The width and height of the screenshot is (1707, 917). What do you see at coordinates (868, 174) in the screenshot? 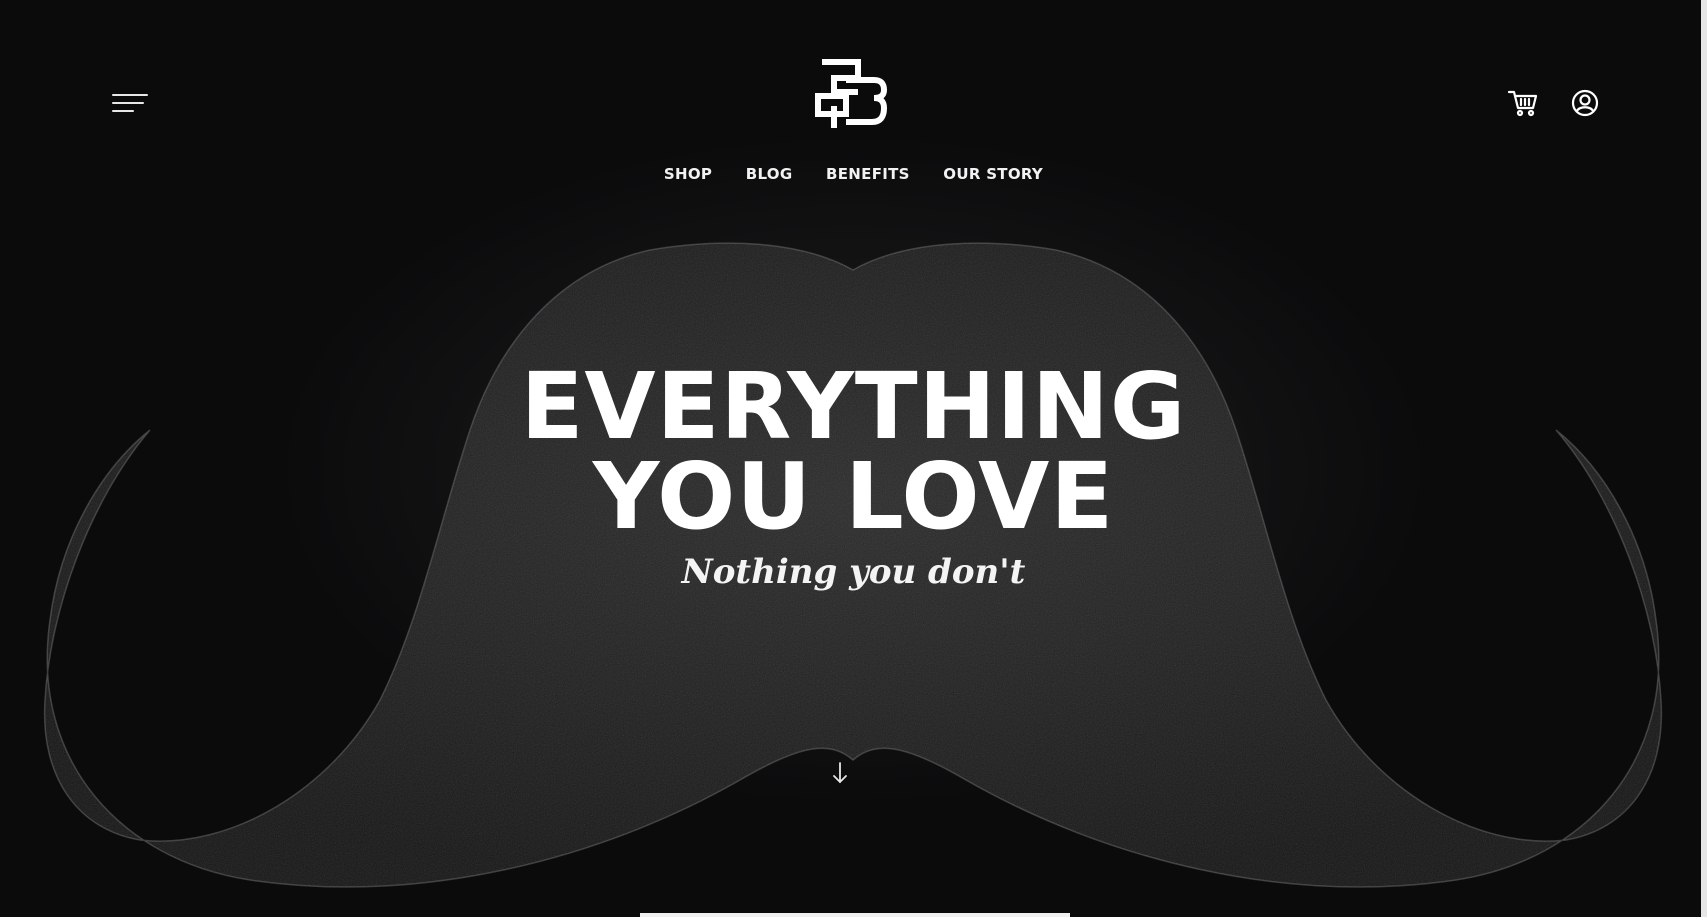
I see `nav-item-benefits: BENEFITS` at bounding box center [868, 174].